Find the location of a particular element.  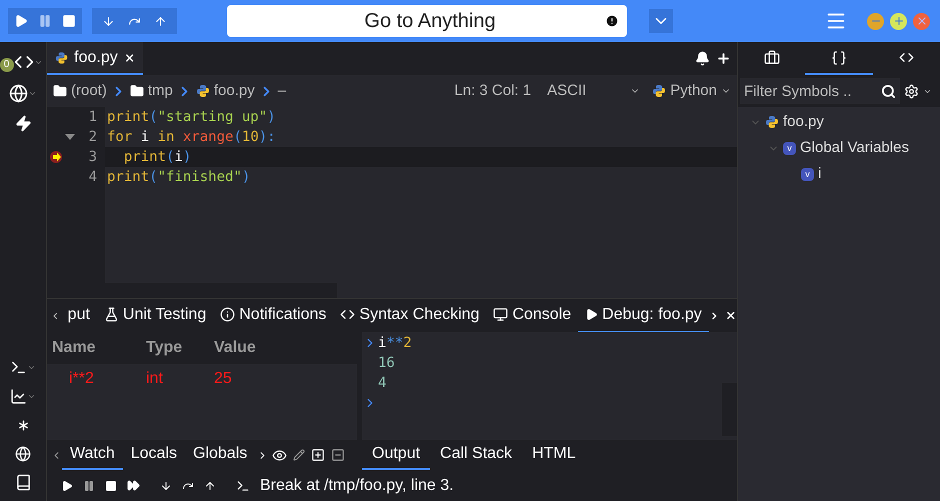

symbol-label: i is located at coordinates (820, 174).